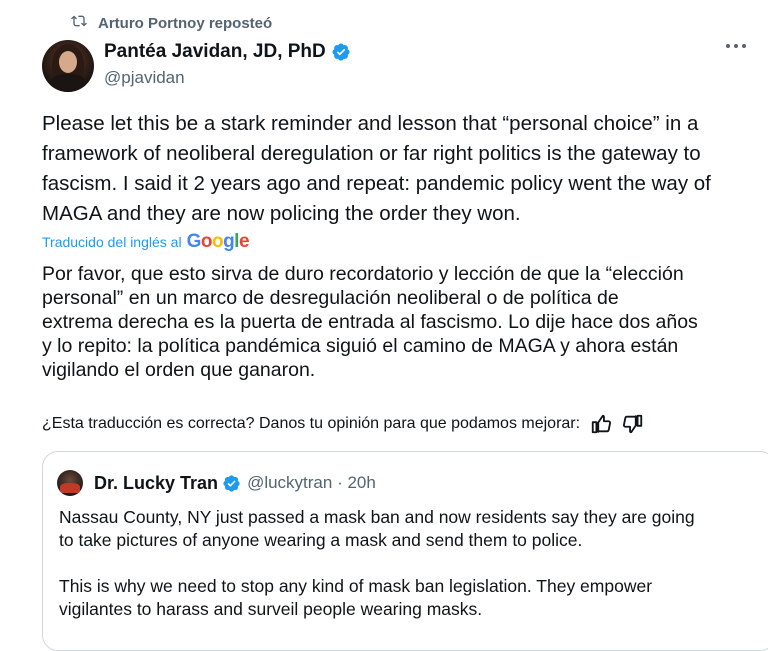  Describe the element at coordinates (218, 241) in the screenshot. I see `google-logo: Google` at that location.